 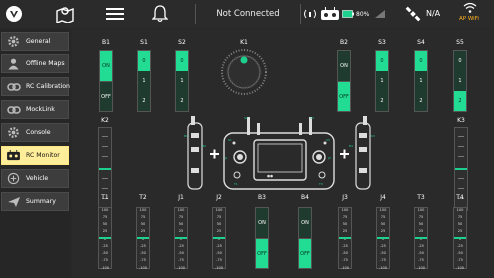 I want to click on plane-icon, so click(x=13, y=201).